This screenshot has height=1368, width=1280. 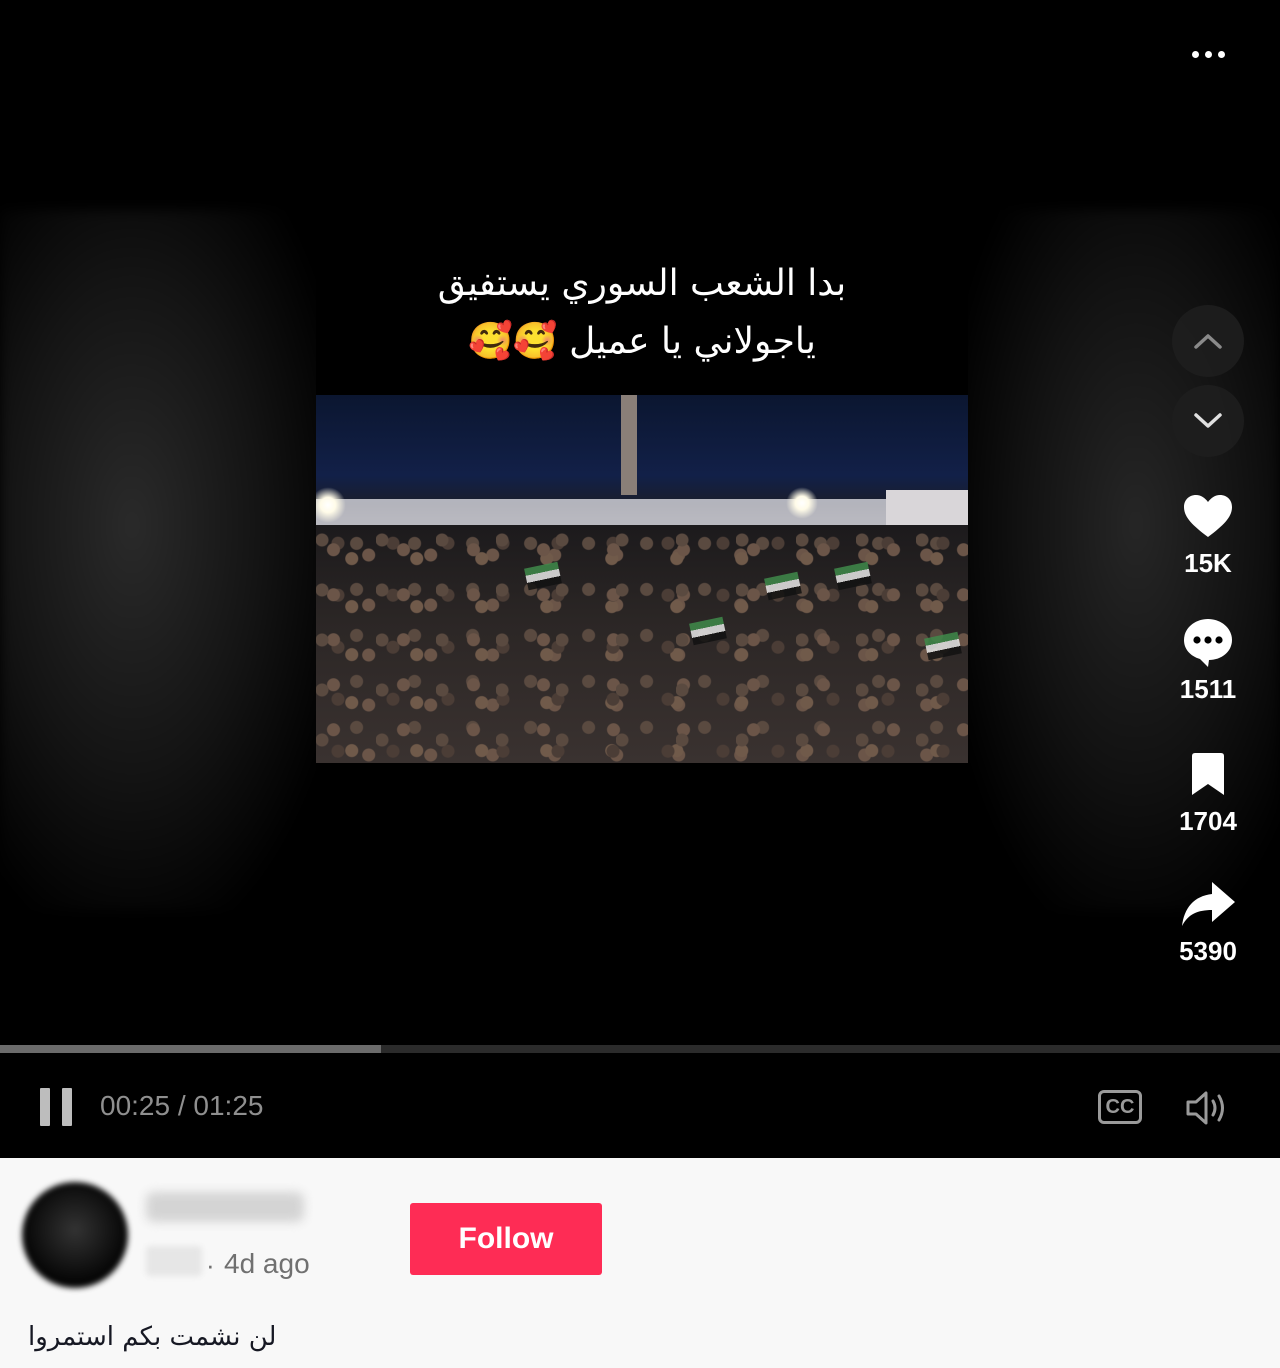 I want to click on captions-button: CC, so click(x=1120, y=1107).